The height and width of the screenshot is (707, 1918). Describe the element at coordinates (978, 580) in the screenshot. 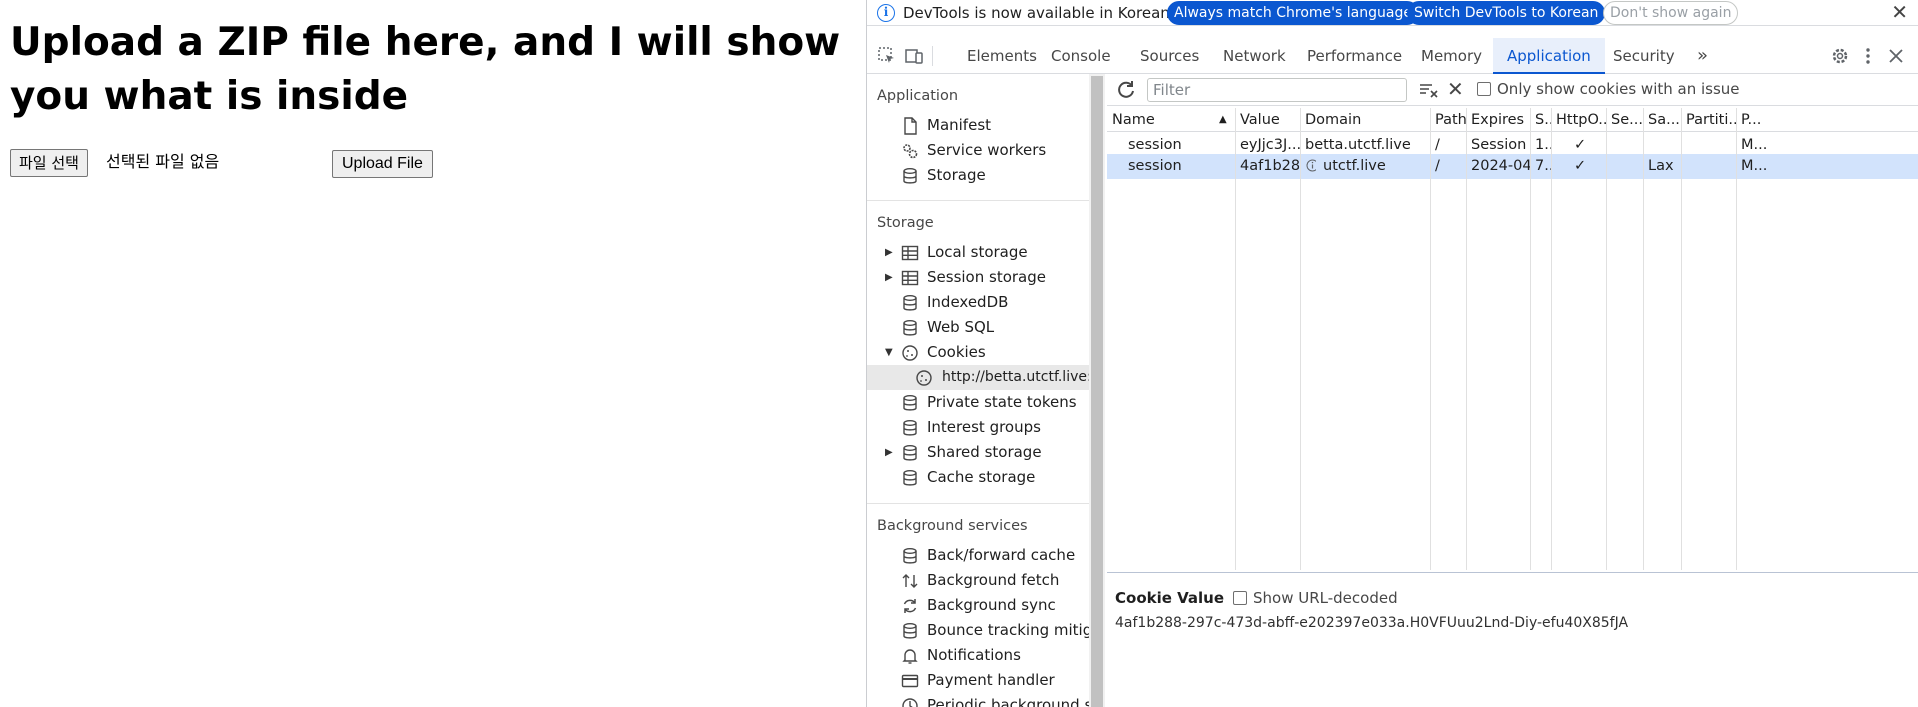

I see `sidebar-item-background-fetch: Background fetch` at that location.